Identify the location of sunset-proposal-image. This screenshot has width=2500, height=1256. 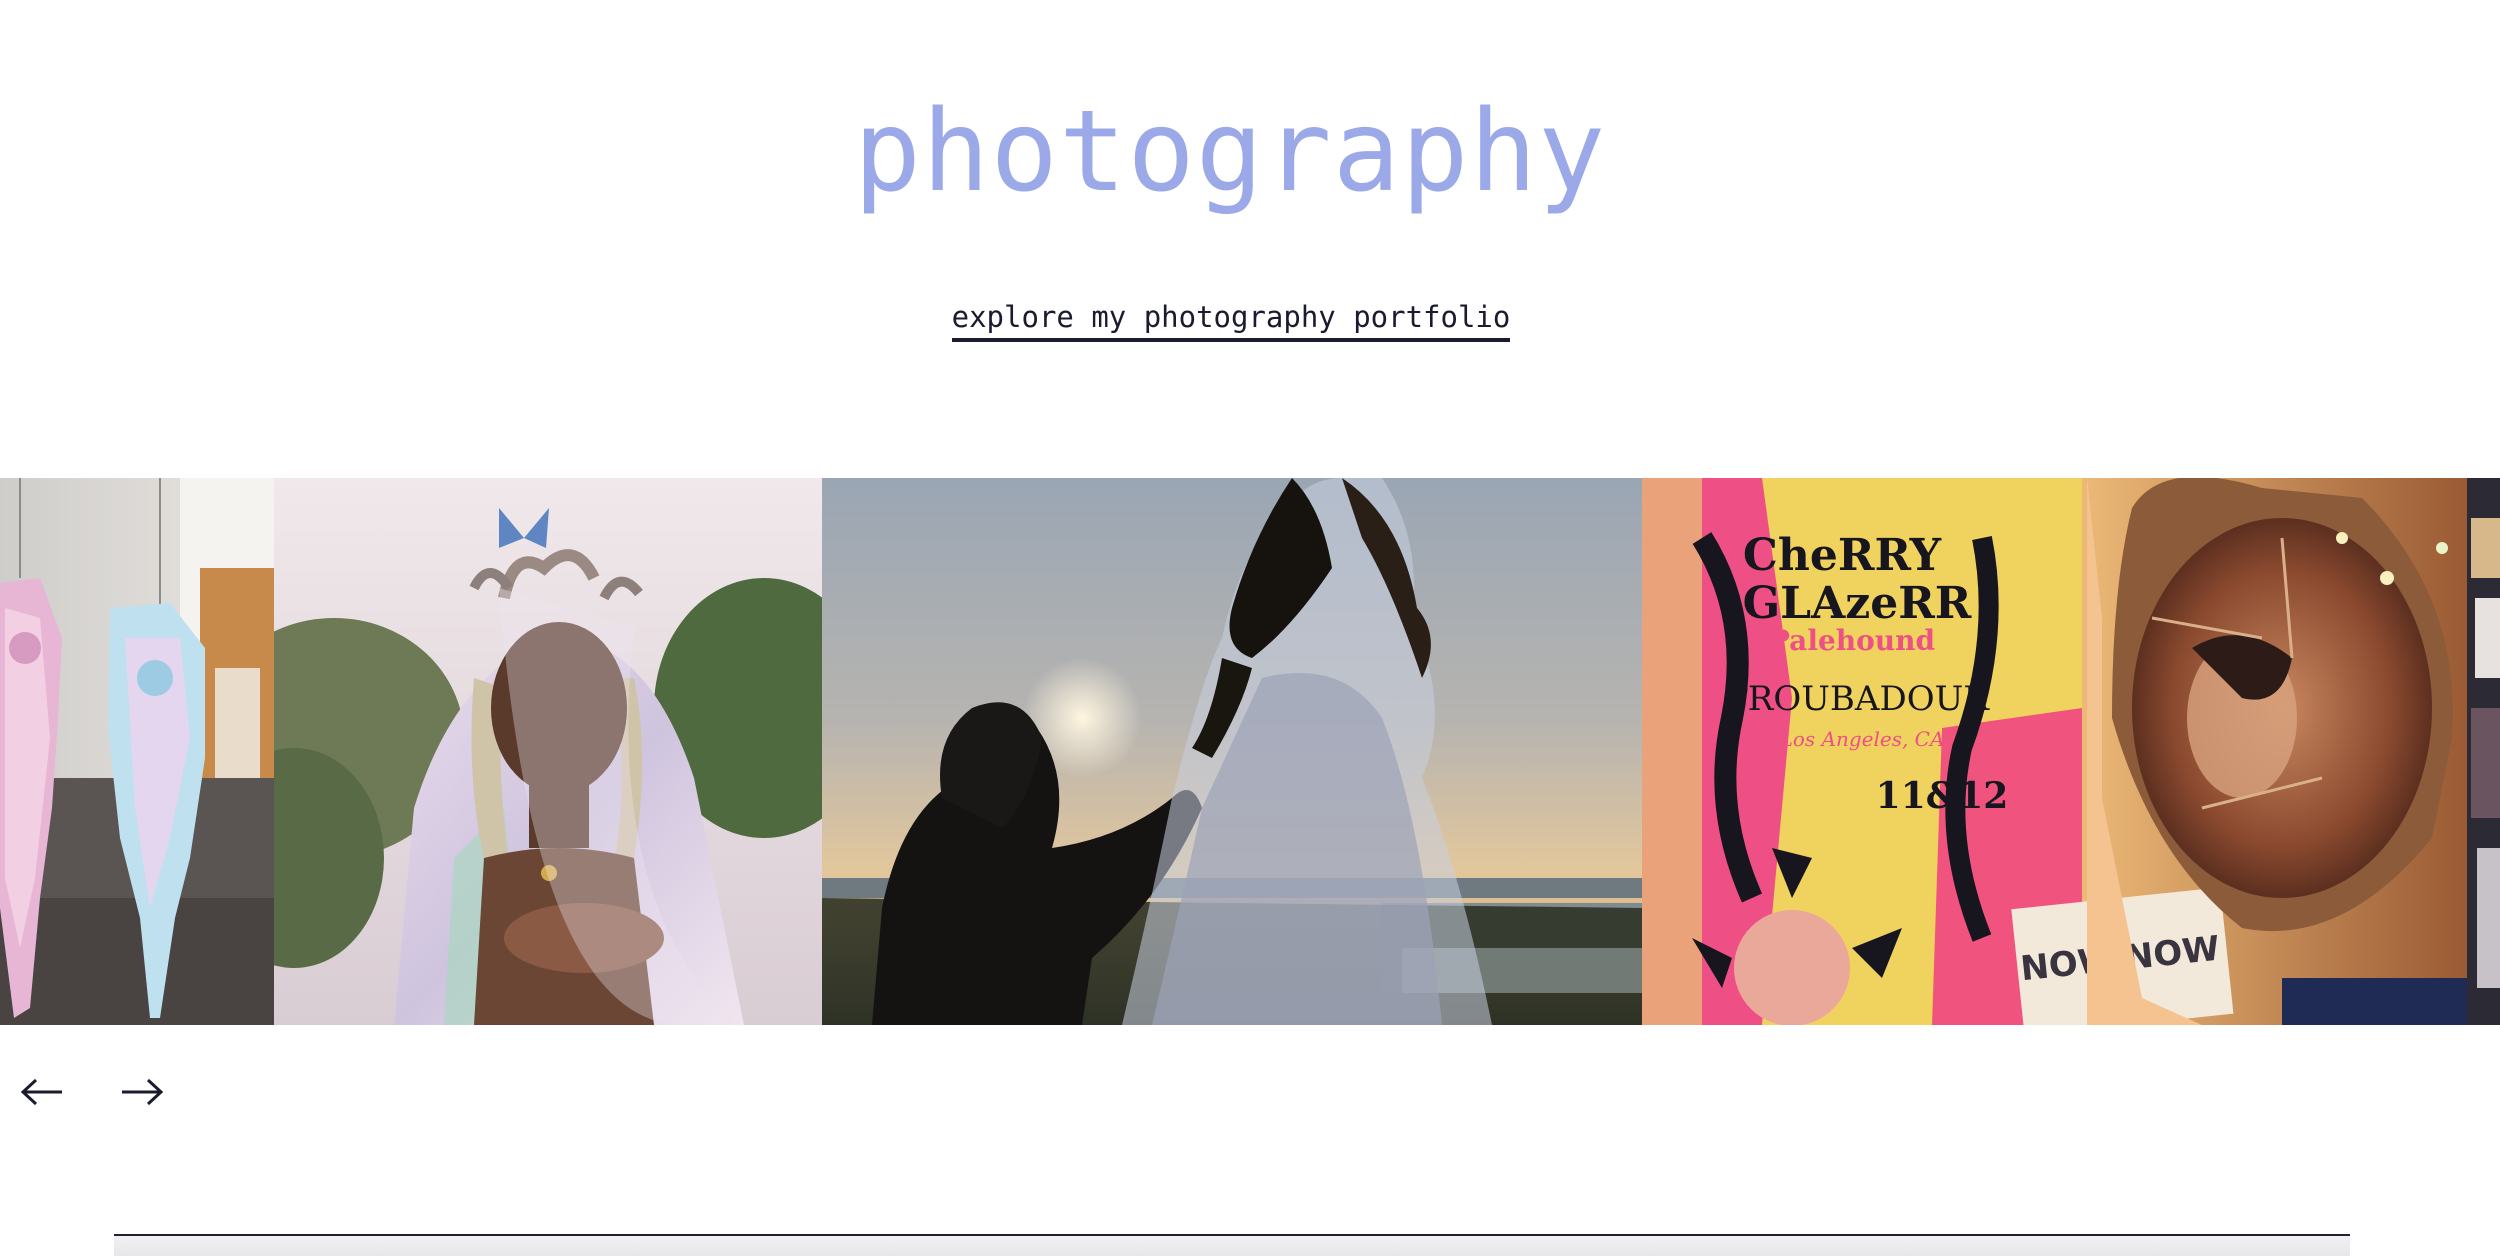
(1232, 751).